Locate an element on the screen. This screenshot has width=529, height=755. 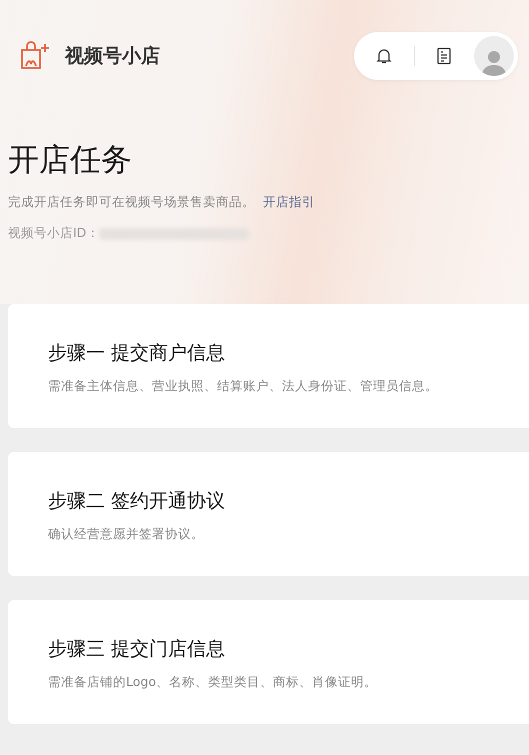
step-title: 步骤一 提交商户信息 is located at coordinates (137, 353).